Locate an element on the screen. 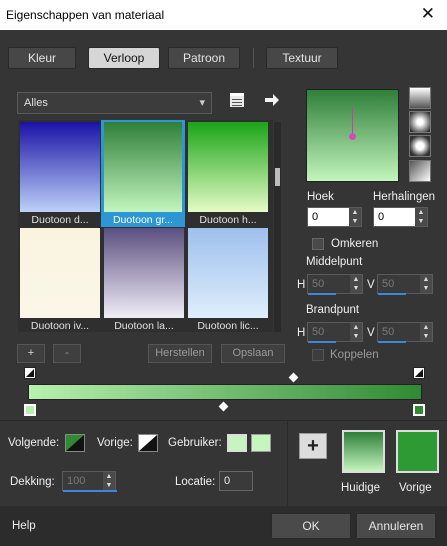  divider-vertical is located at coordinates (287, 463).